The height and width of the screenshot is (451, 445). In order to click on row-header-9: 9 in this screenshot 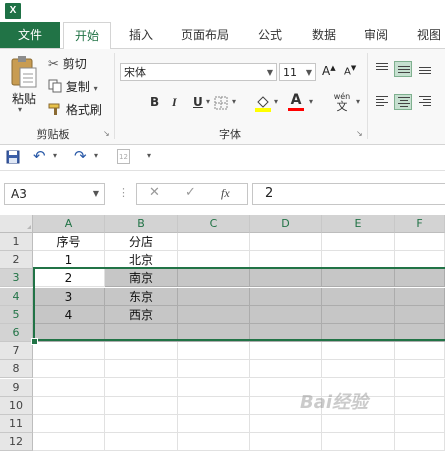, I will do `click(16, 388)`.